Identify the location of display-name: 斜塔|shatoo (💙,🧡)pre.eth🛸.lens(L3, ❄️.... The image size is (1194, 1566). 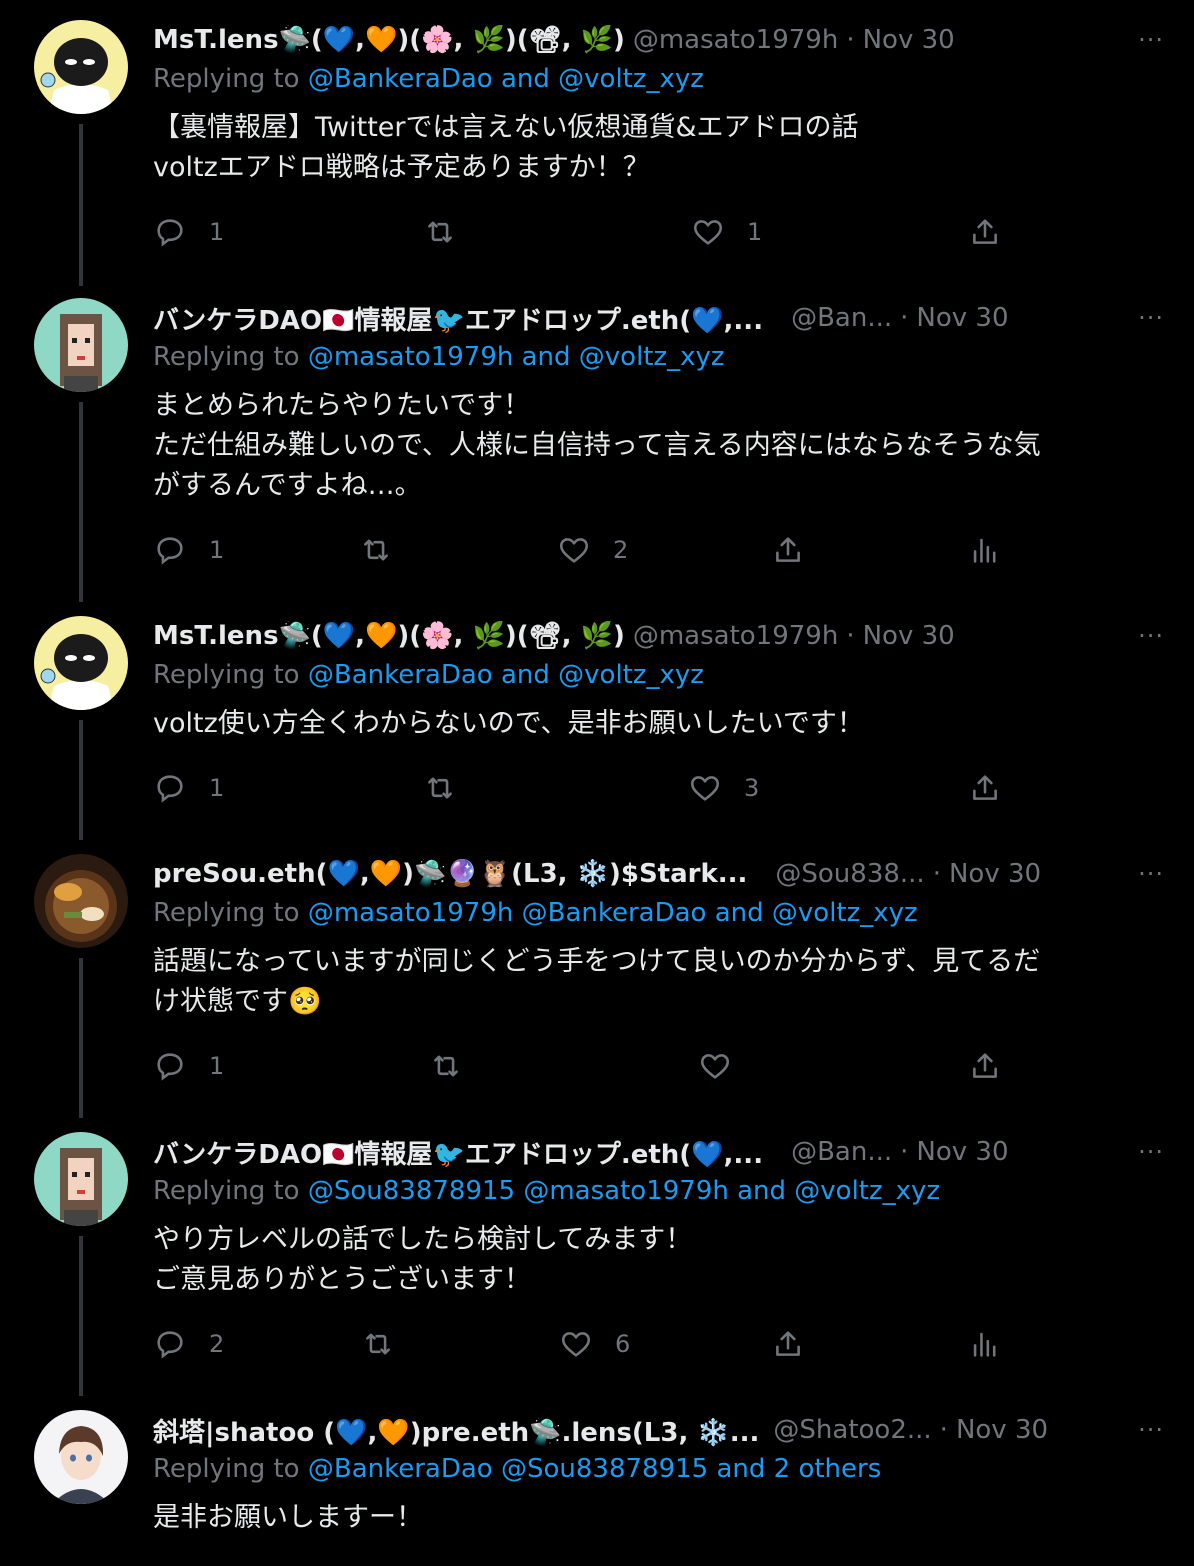
(456, 1430).